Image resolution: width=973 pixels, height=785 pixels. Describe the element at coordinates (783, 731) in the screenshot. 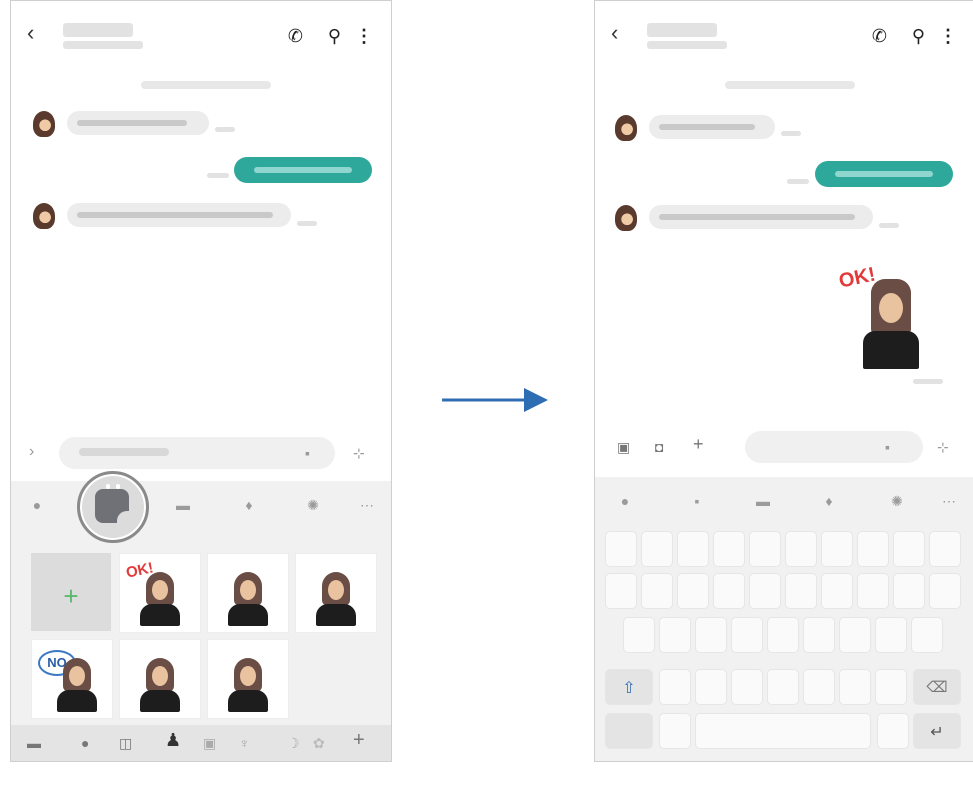

I see `space-key` at that location.